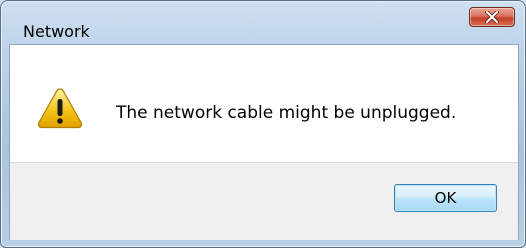 The width and height of the screenshot is (526, 248). Describe the element at coordinates (56, 31) in the screenshot. I see `window-title: Network` at that location.